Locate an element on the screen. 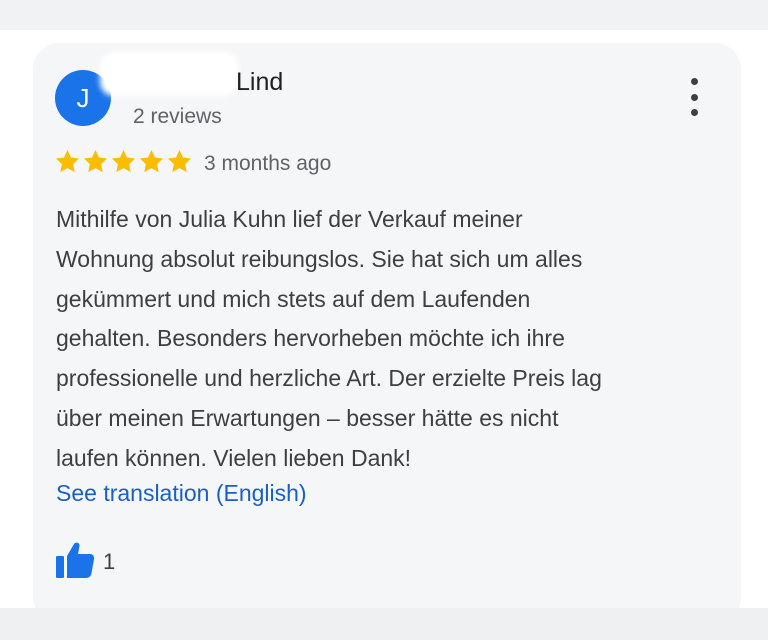 The height and width of the screenshot is (640, 768). review-count: 2 reviews is located at coordinates (177, 116).